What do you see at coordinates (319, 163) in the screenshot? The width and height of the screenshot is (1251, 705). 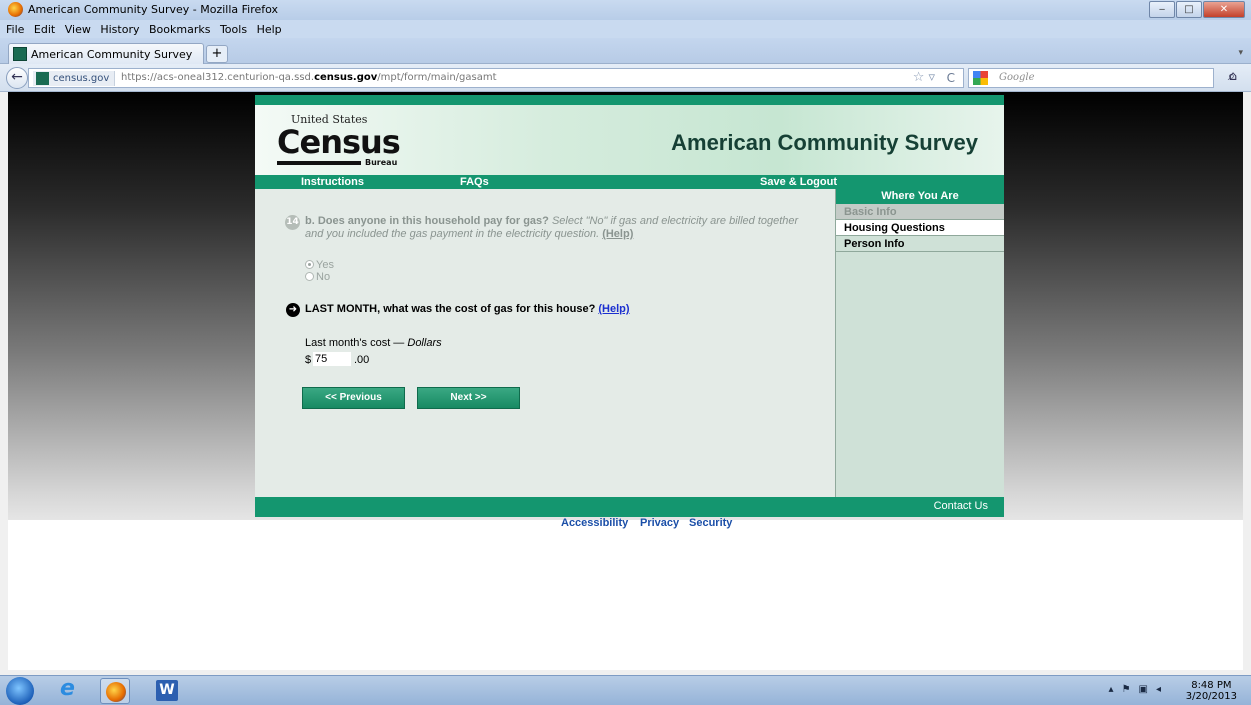 I see `logo-bar` at bounding box center [319, 163].